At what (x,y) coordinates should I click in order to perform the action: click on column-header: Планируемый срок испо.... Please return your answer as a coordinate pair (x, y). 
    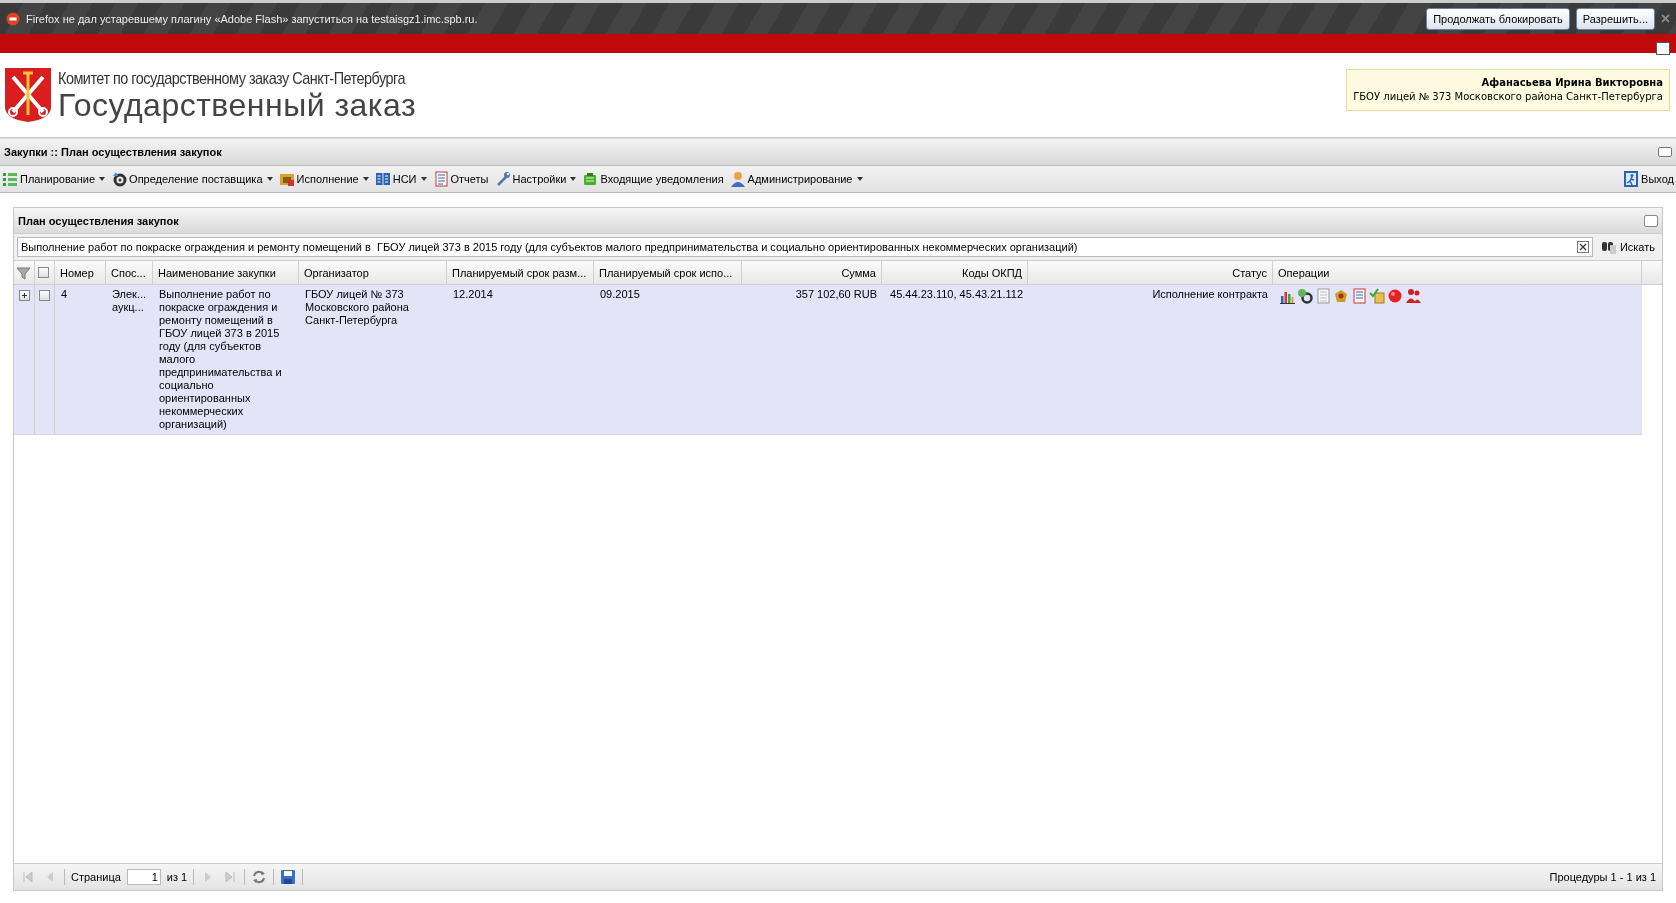
    Looking at the image, I should click on (668, 272).